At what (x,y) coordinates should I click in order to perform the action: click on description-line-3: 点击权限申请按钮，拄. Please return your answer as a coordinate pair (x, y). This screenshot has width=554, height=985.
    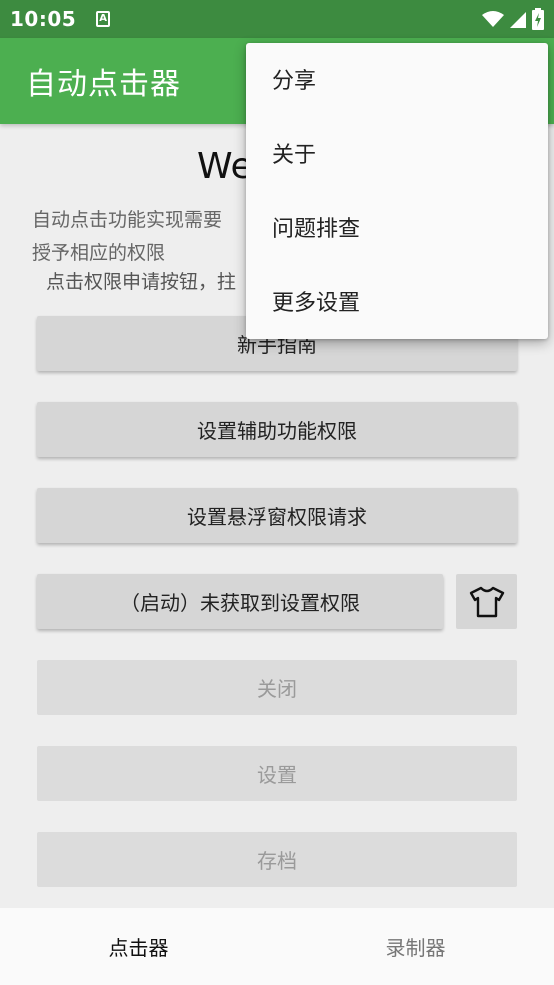
    Looking at the image, I should click on (141, 282).